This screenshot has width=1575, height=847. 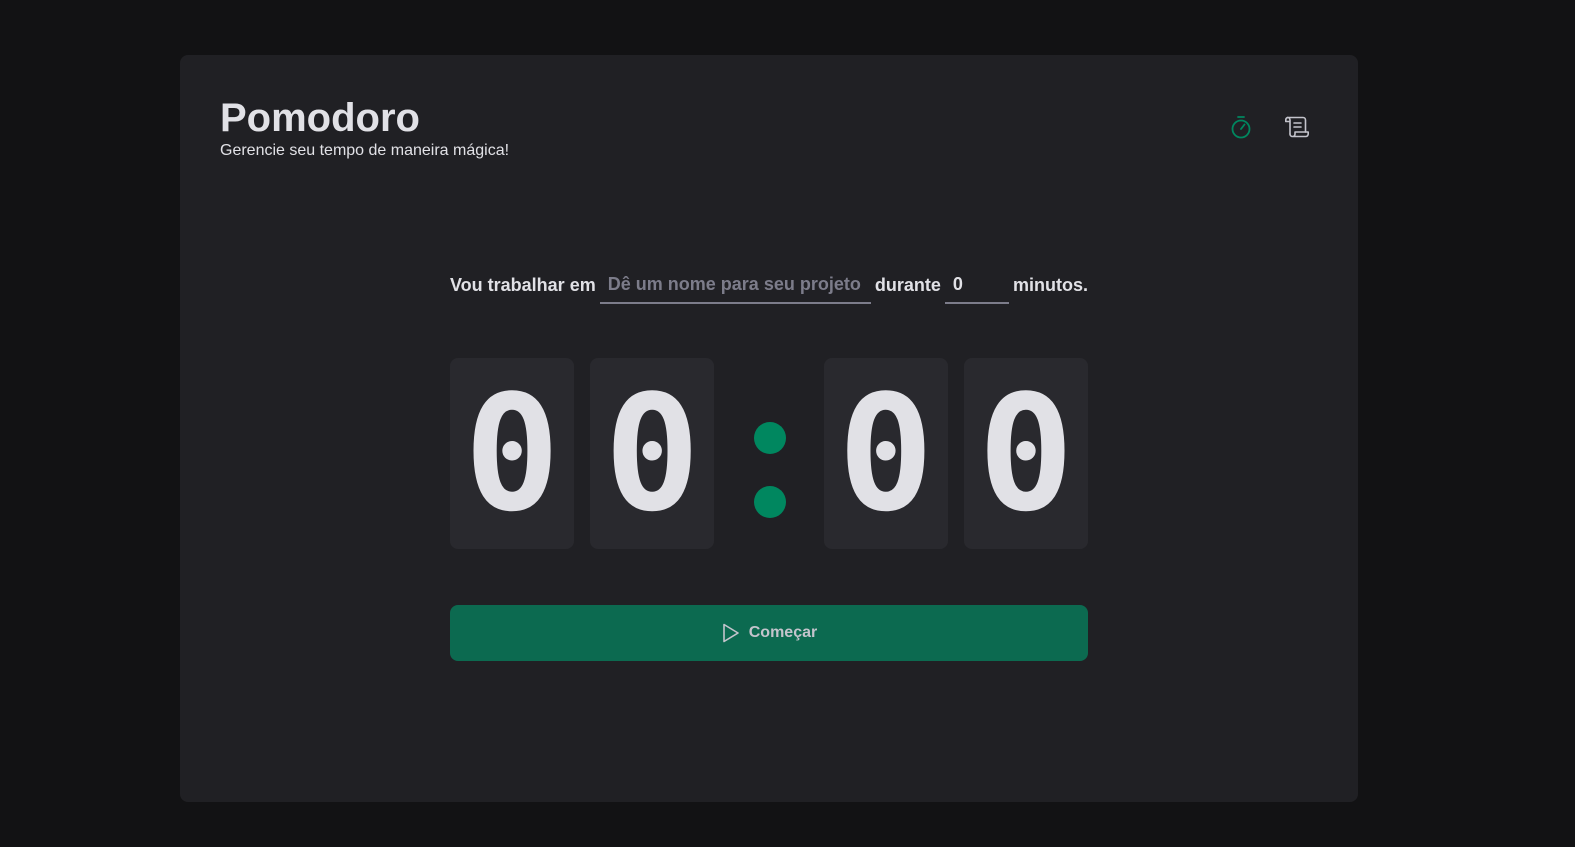 I want to click on app-title: Pomodoro, so click(x=320, y=118).